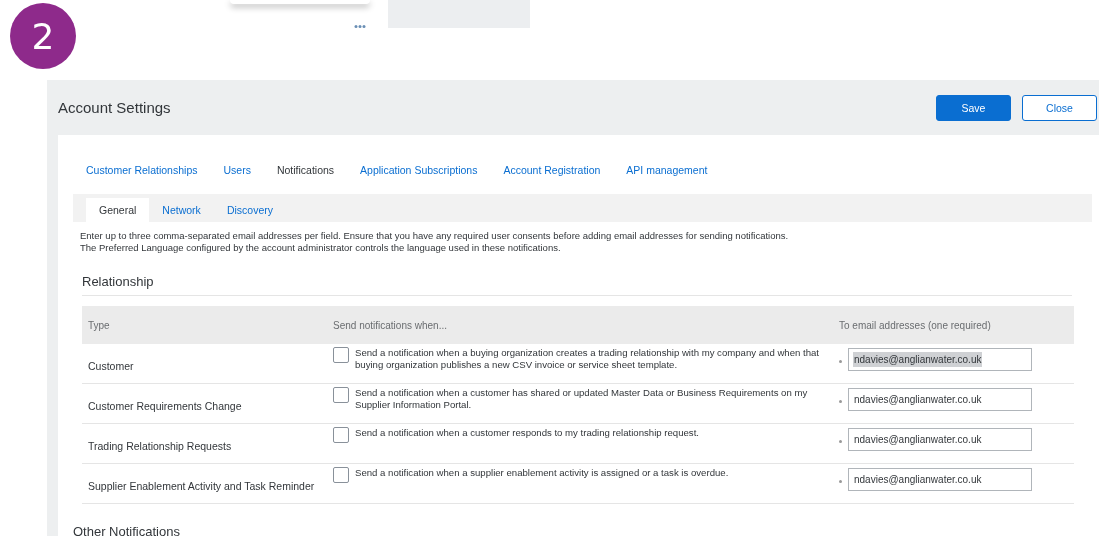  Describe the element at coordinates (43, 36) in the screenshot. I see `step-badge: 2` at that location.